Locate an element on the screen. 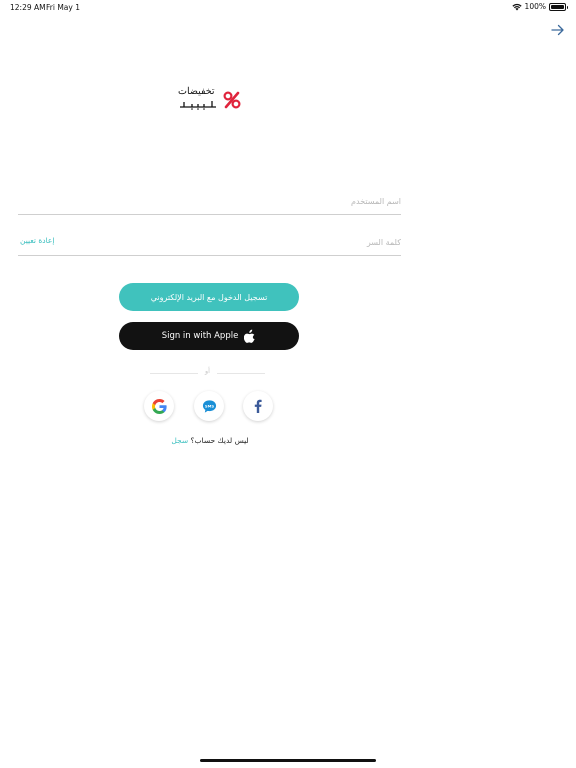  wifi-icon is located at coordinates (516, 6).